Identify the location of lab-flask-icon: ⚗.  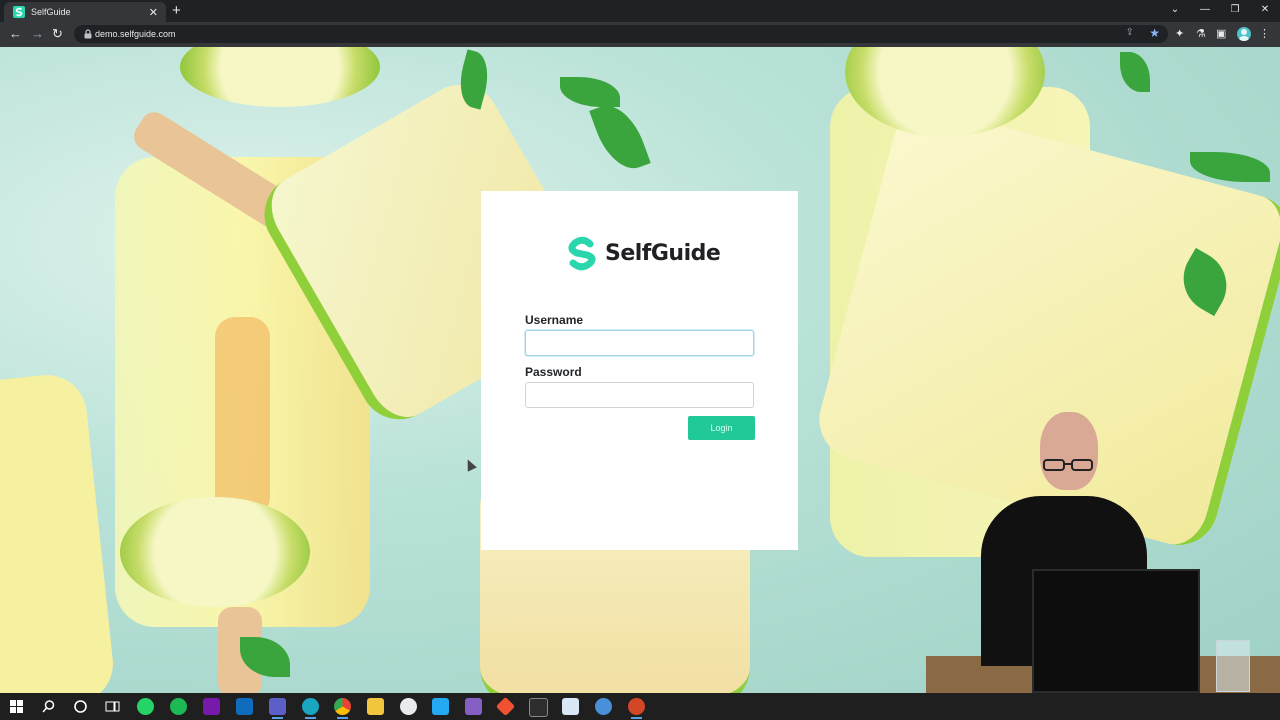
(1201, 34).